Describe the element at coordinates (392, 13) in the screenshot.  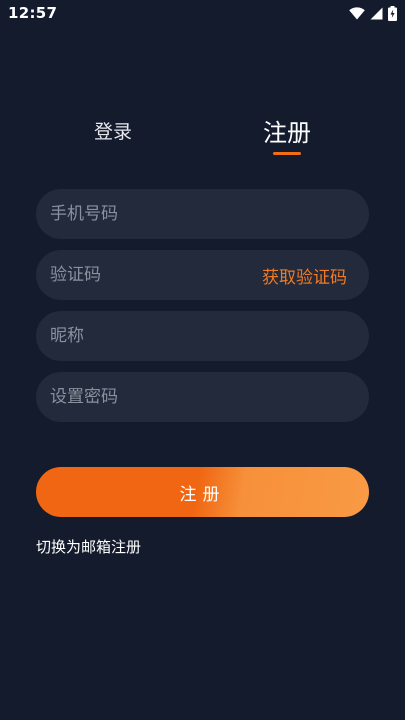
I see `battery-icon` at that location.